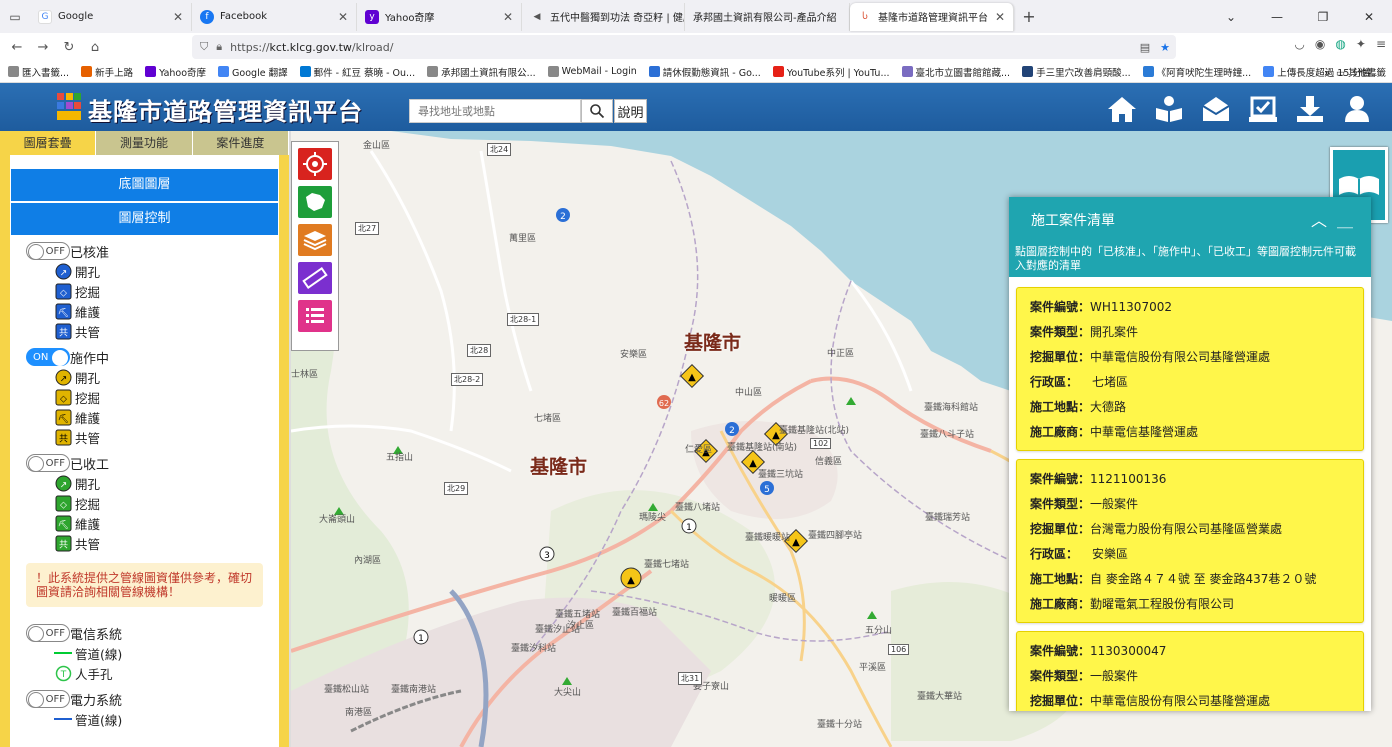 The image size is (1392, 747). What do you see at coordinates (274, 16) in the screenshot?
I see `browser-tab-facebook: f Facebook ✕` at bounding box center [274, 16].